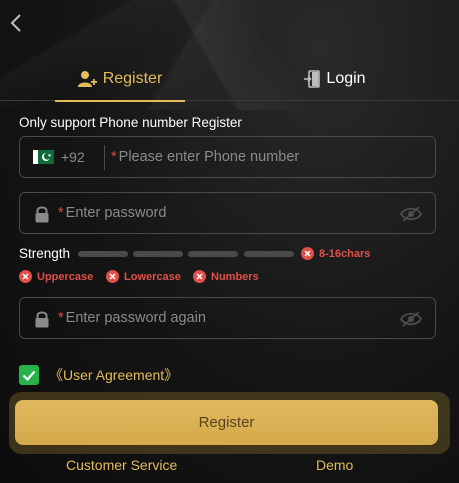 Image resolution: width=459 pixels, height=483 pixels. What do you see at coordinates (73, 157) in the screenshot?
I see `country-code: +92` at bounding box center [73, 157].